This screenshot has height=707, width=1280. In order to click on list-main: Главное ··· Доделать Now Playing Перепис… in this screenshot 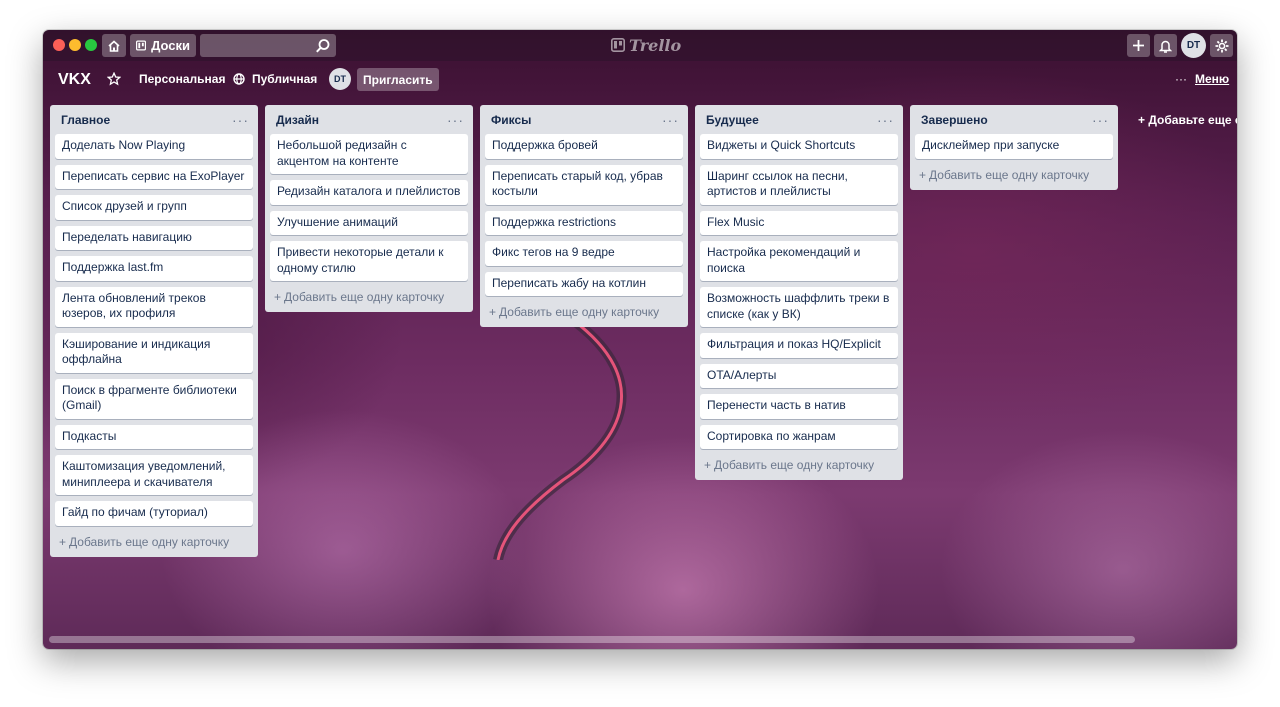, I will do `click(154, 331)`.